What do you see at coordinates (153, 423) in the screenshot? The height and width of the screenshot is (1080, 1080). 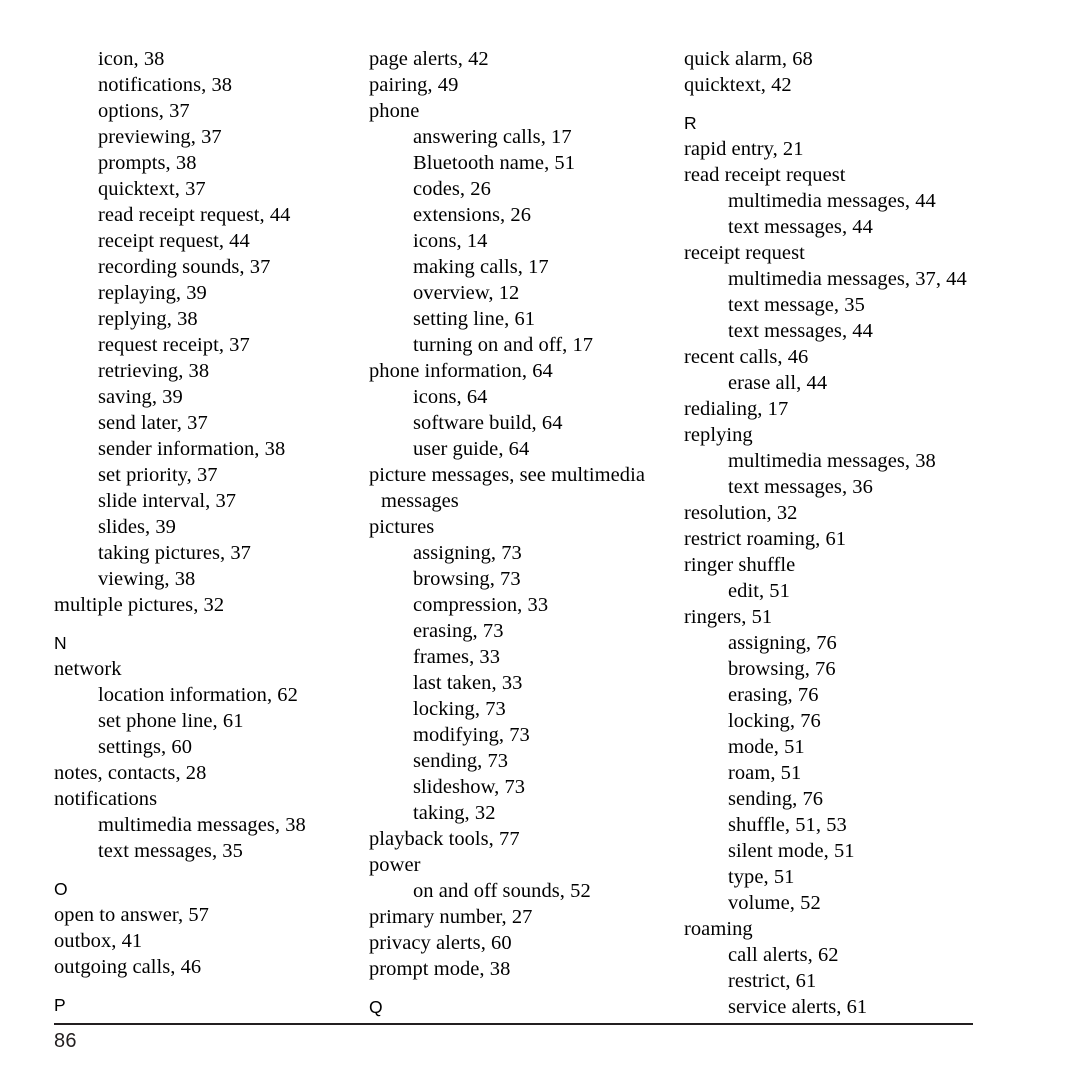 I see `index-entry: send later, 37` at bounding box center [153, 423].